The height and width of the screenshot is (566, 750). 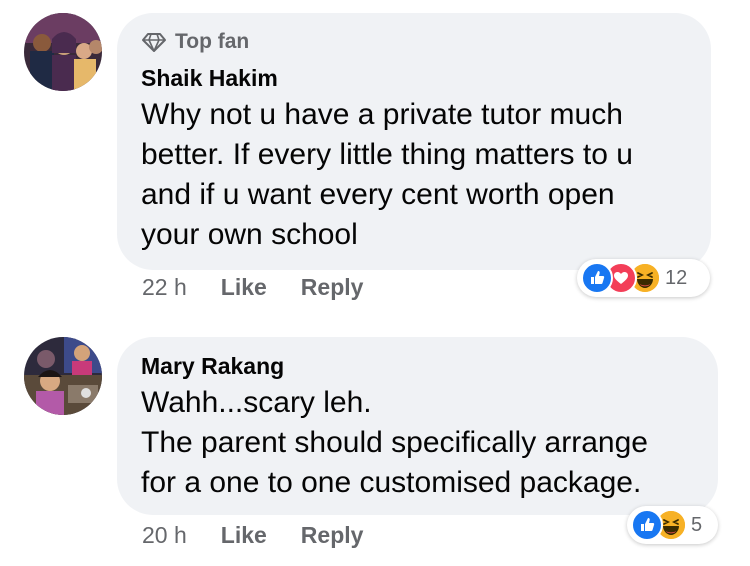 What do you see at coordinates (154, 42) in the screenshot?
I see `diamond-icon` at bounding box center [154, 42].